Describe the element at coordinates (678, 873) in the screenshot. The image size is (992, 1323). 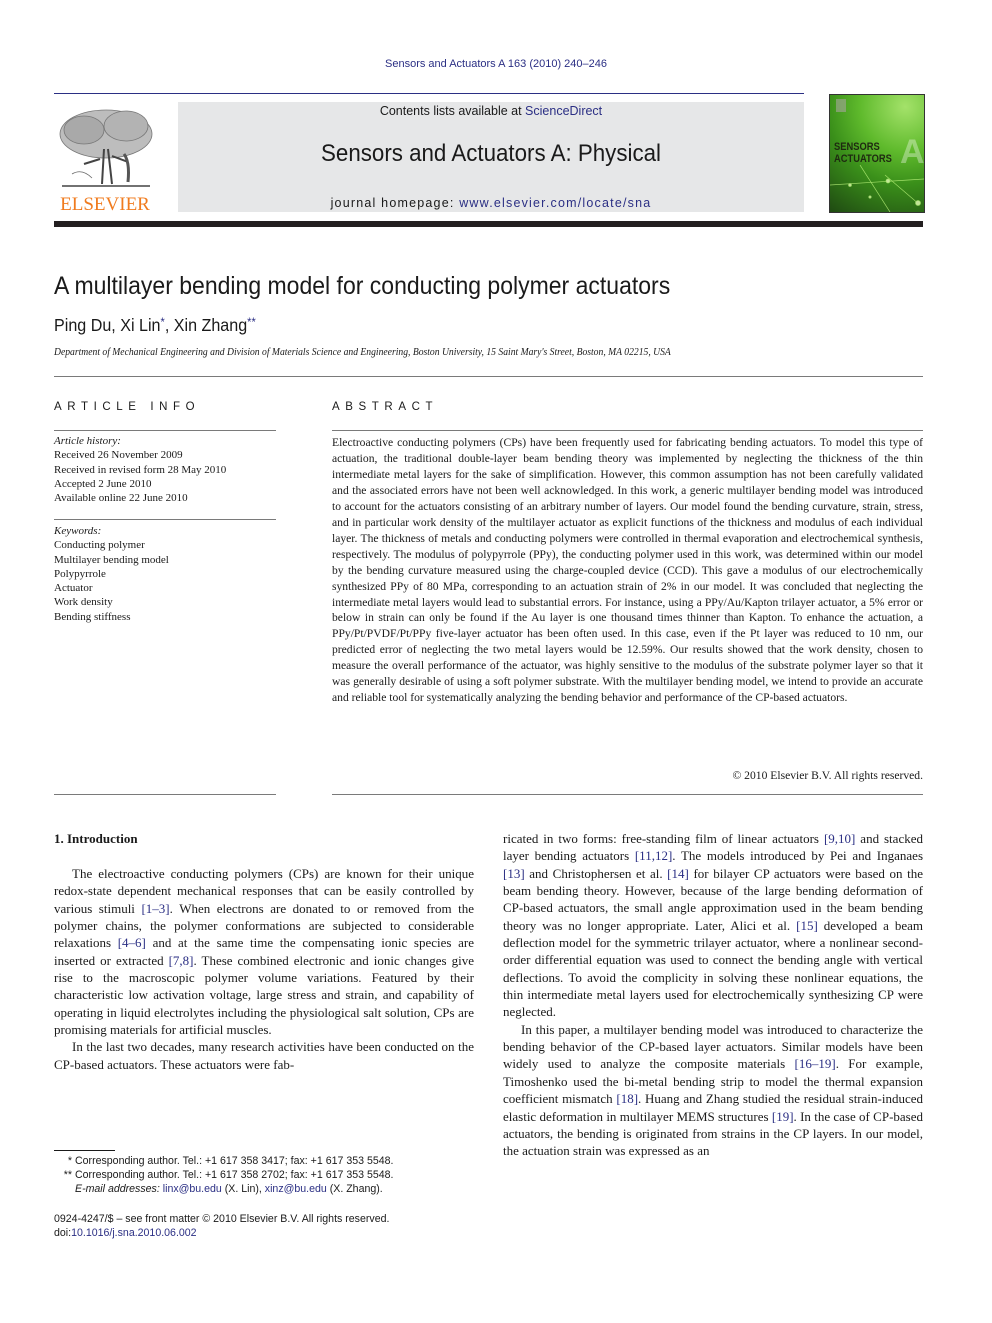
I see `citation-link: [14]` at that location.